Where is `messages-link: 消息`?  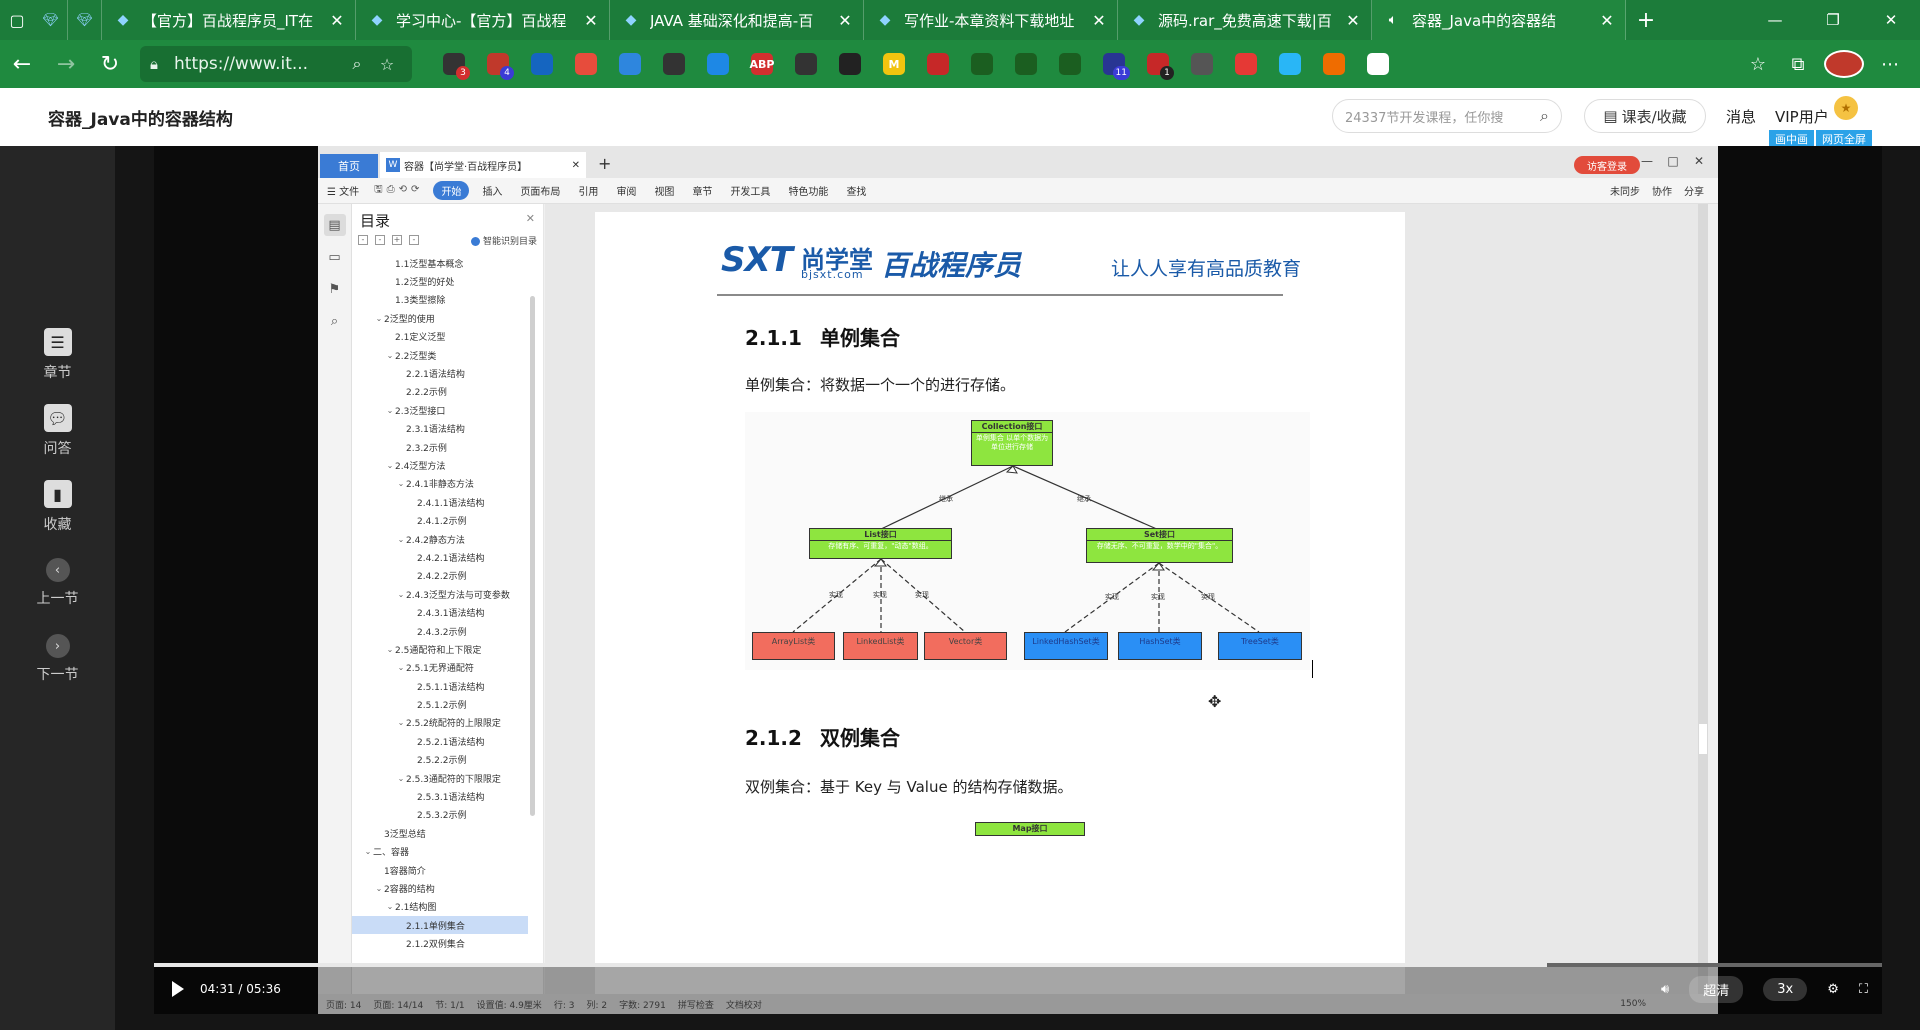
messages-link: 消息 is located at coordinates (1741, 116).